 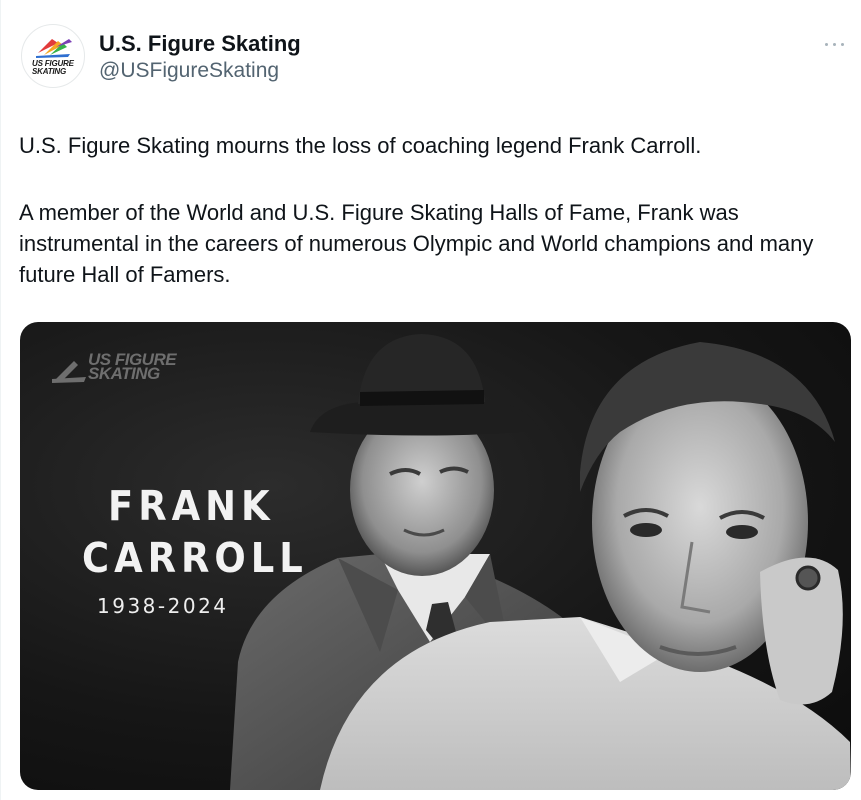 I want to click on display-name: U.S. Figure Skating, so click(x=200, y=44).